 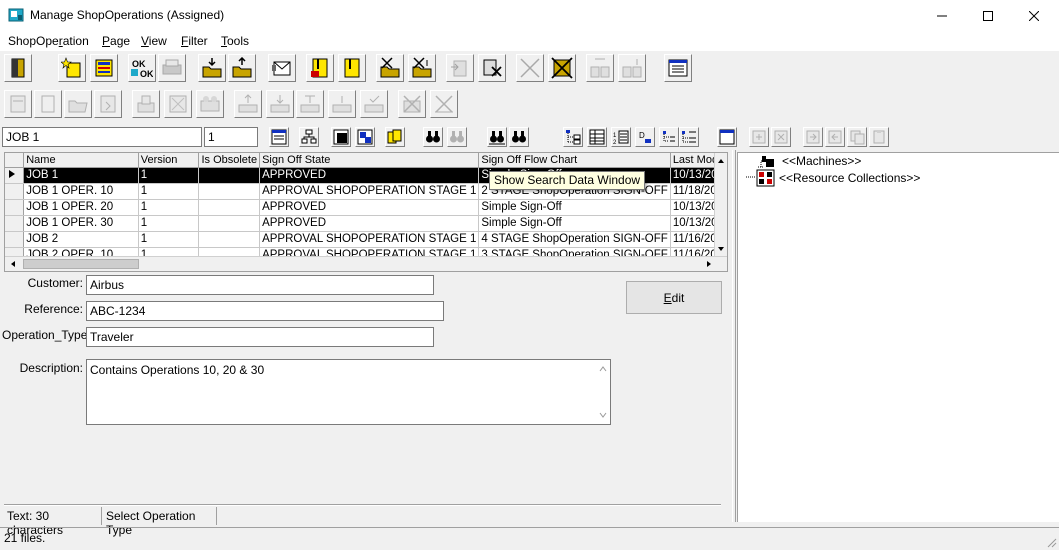 What do you see at coordinates (422, 68) in the screenshot?
I see `check-out-button` at bounding box center [422, 68].